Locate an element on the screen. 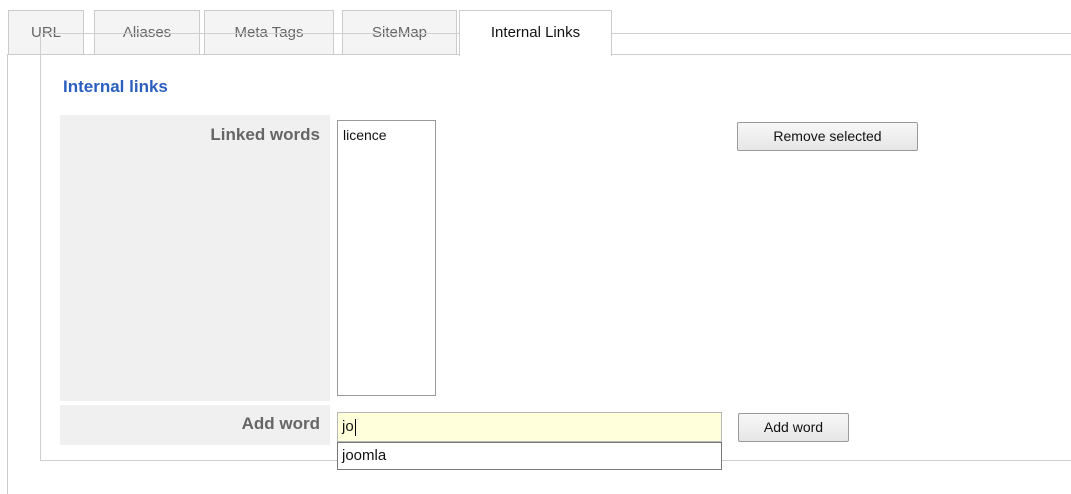 This screenshot has height=494, width=1071. autocomplete-suggestion: joomla is located at coordinates (529, 456).